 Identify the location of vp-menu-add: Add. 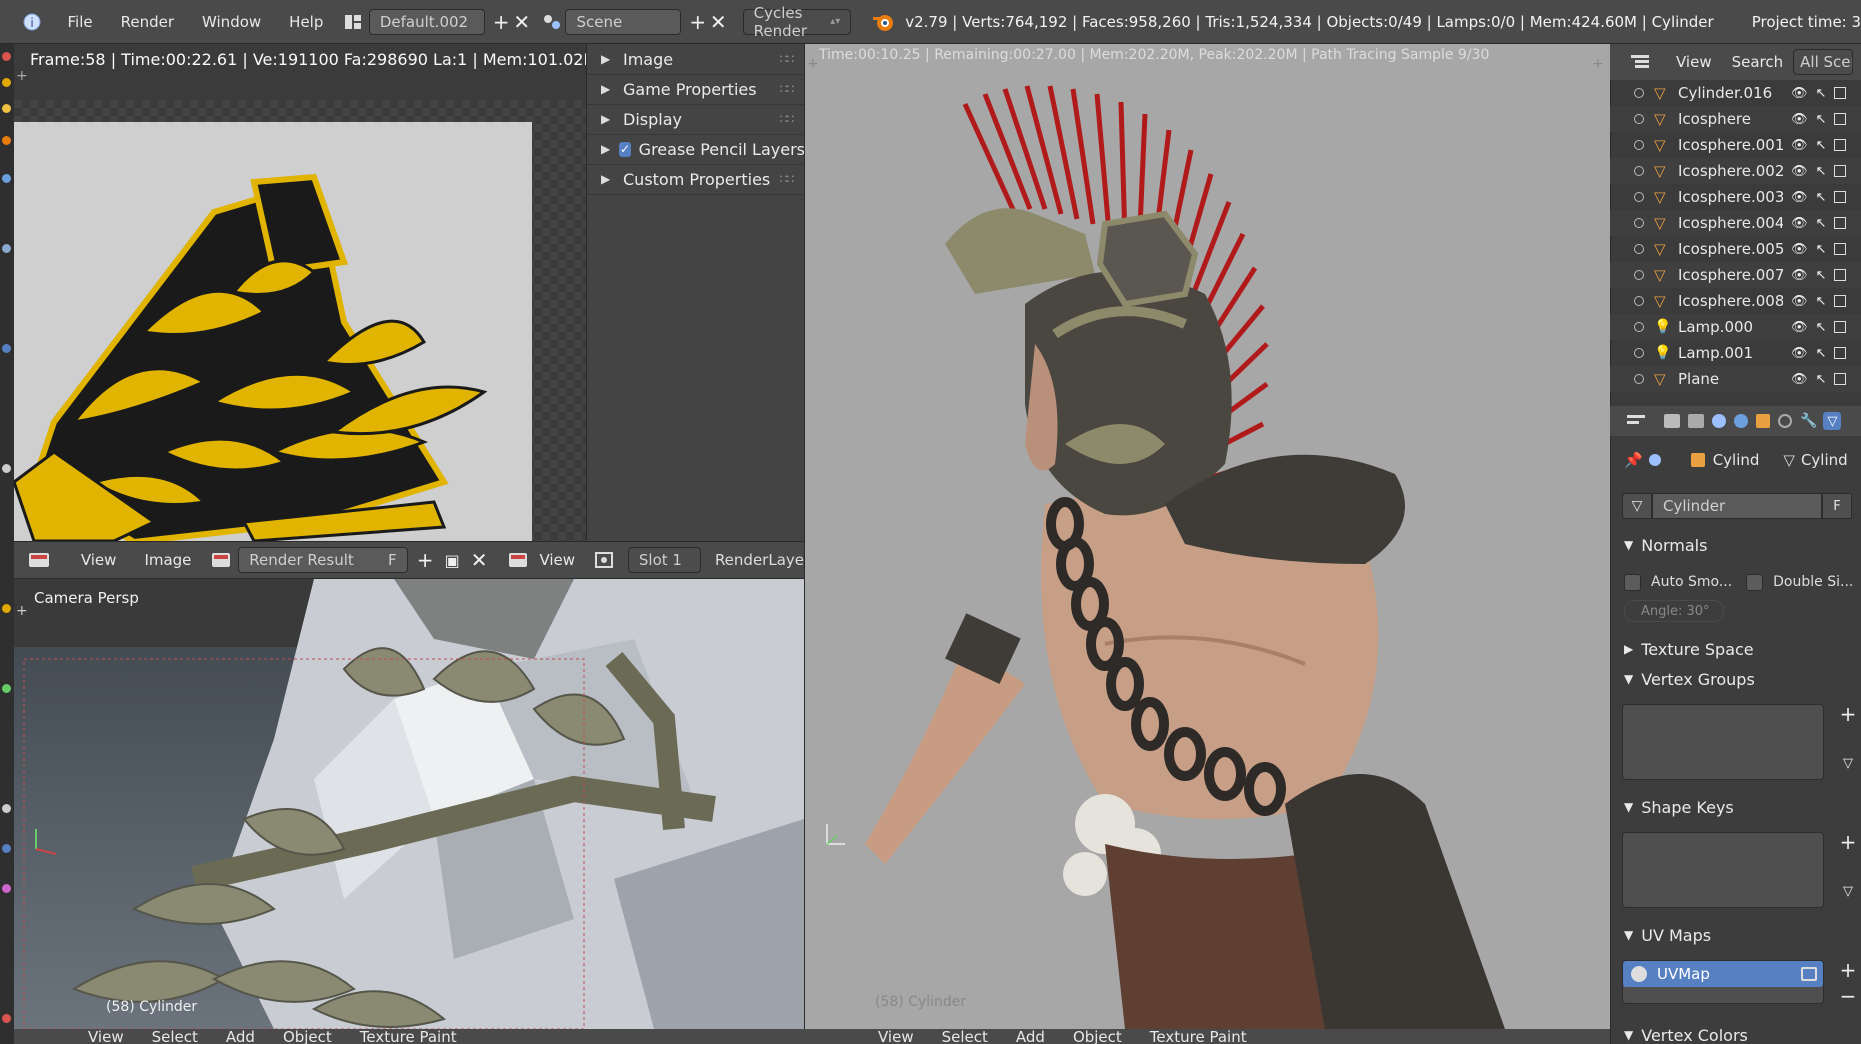
(240, 1036).